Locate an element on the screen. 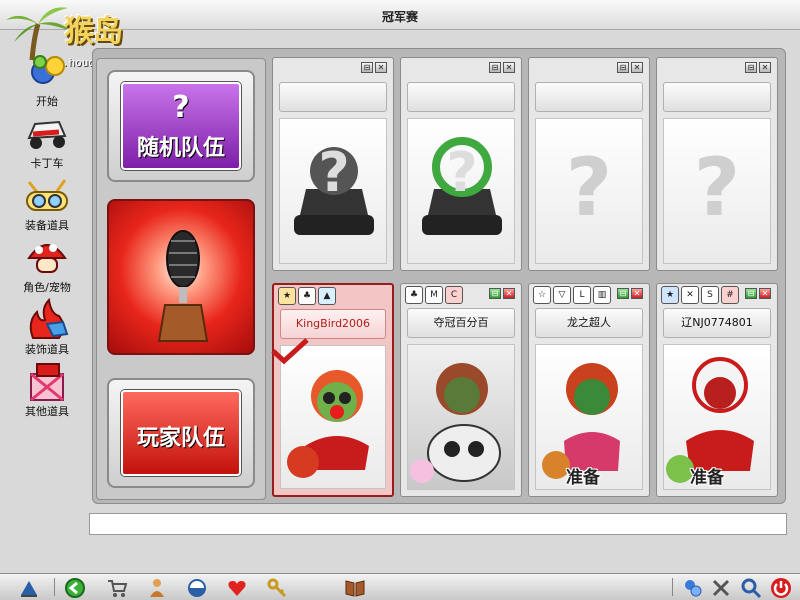 The image size is (800, 600). sidebar-item-kart: 卡丁车 is located at coordinates (47, 141).